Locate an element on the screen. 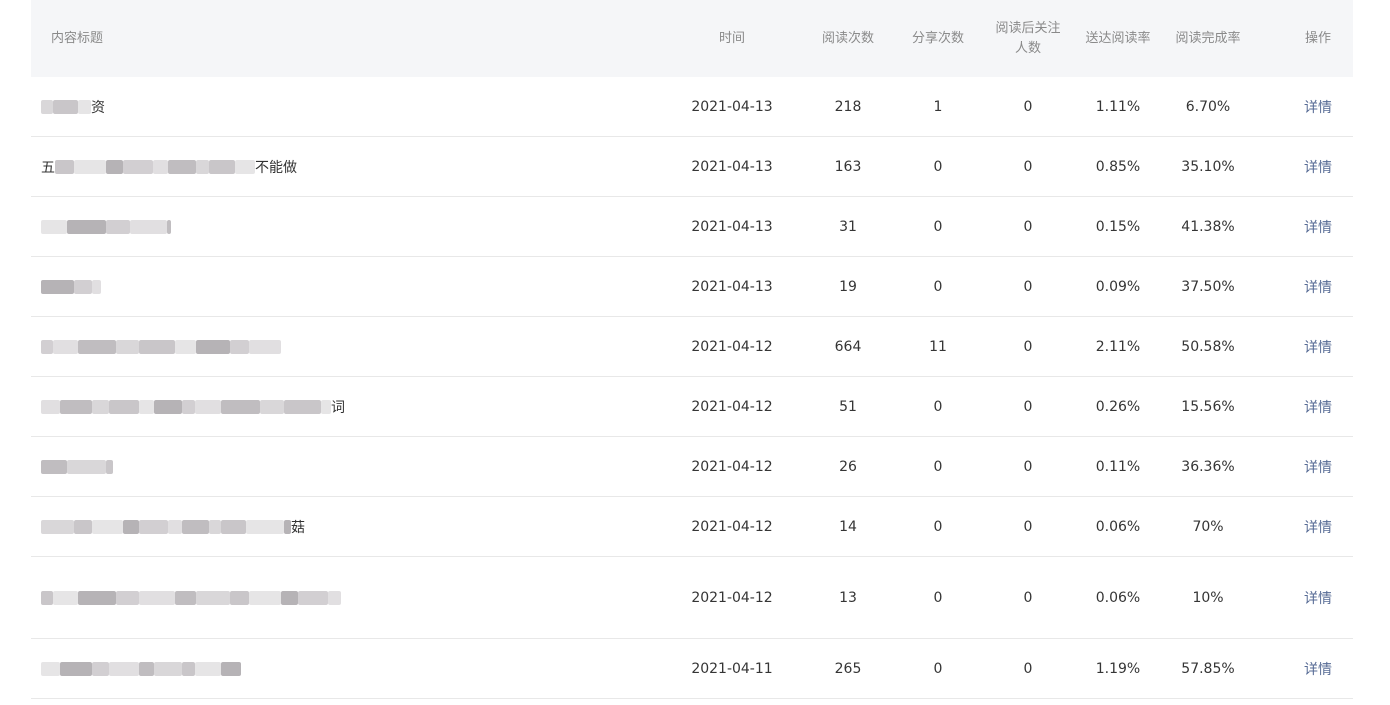 Image resolution: width=1390 pixels, height=705 pixels. cell-shares: 11 is located at coordinates (938, 346).